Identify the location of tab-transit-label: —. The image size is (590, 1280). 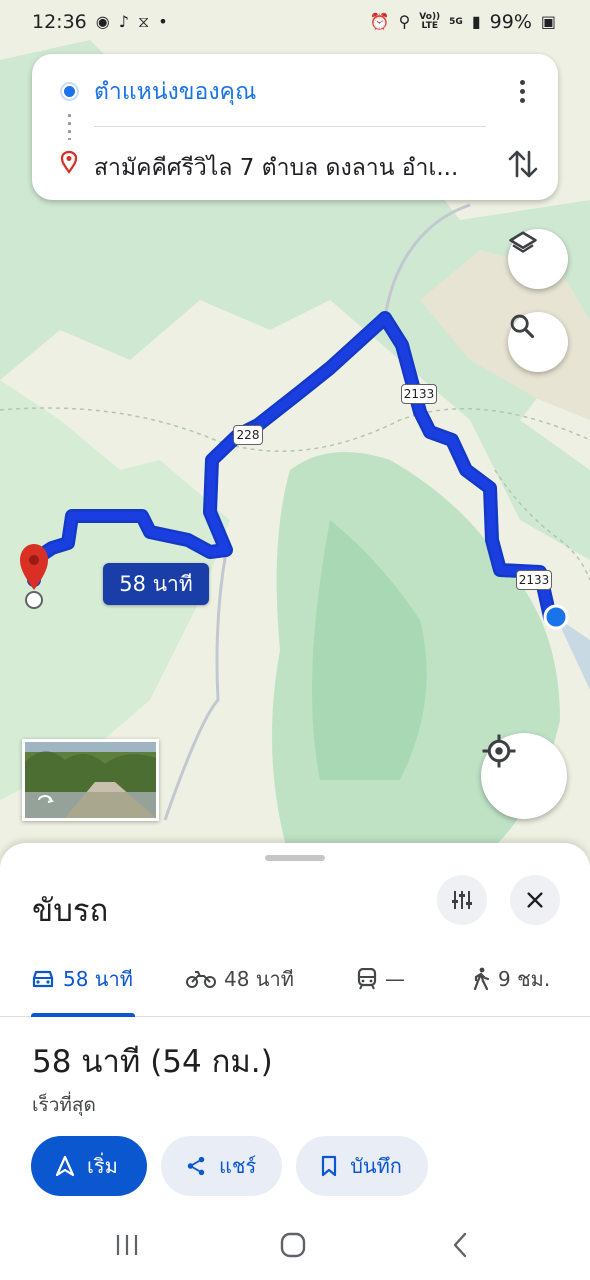
(395, 979).